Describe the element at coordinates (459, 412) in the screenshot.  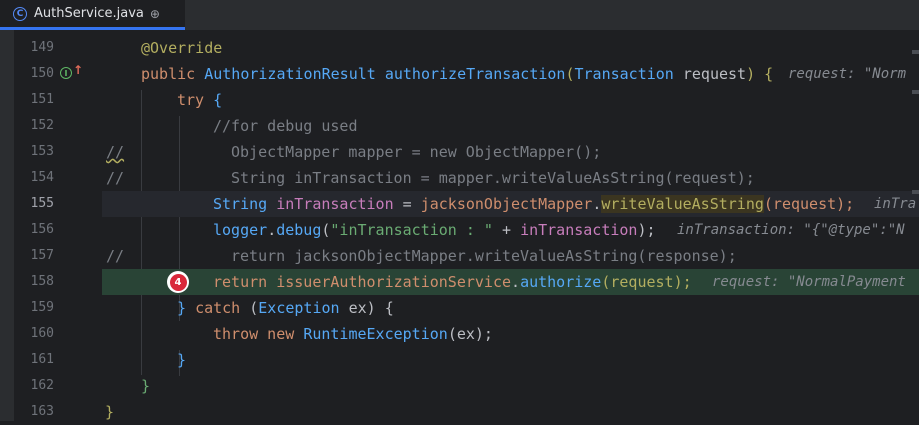
I see `code-line-163: 163 }` at that location.